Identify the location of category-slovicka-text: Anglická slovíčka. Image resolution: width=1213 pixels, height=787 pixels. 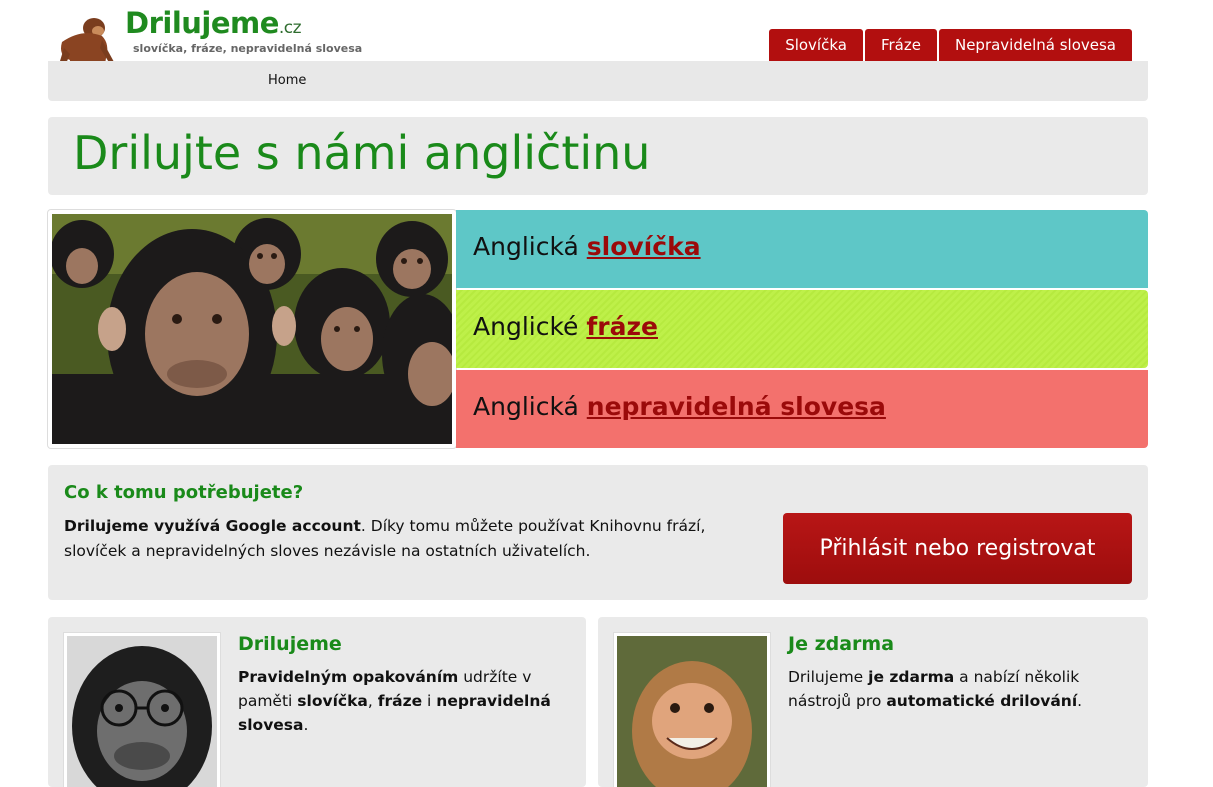
(587, 246).